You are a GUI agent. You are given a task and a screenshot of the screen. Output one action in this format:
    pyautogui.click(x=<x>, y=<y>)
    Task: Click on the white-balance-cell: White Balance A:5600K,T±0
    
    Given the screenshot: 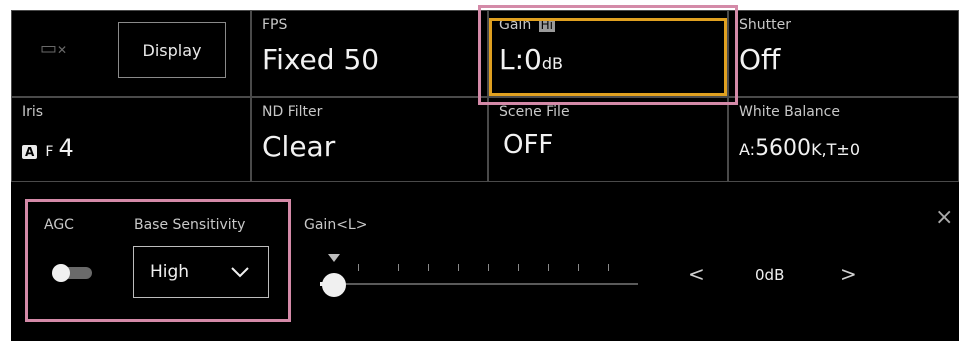 What is the action you would take?
    pyautogui.click(x=843, y=139)
    